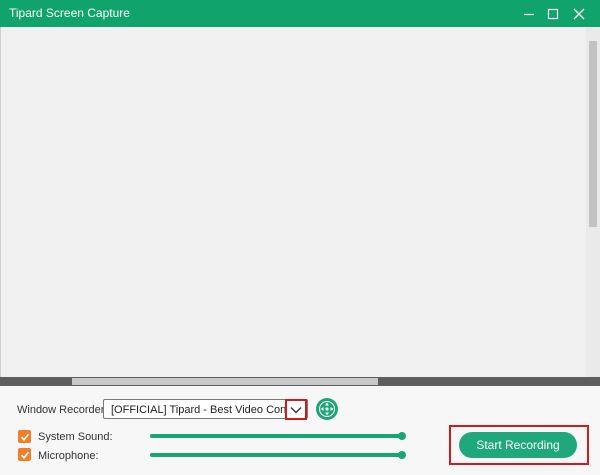 Image resolution: width=600 pixels, height=475 pixels. I want to click on system-sound-label: System Sound:, so click(75, 437).